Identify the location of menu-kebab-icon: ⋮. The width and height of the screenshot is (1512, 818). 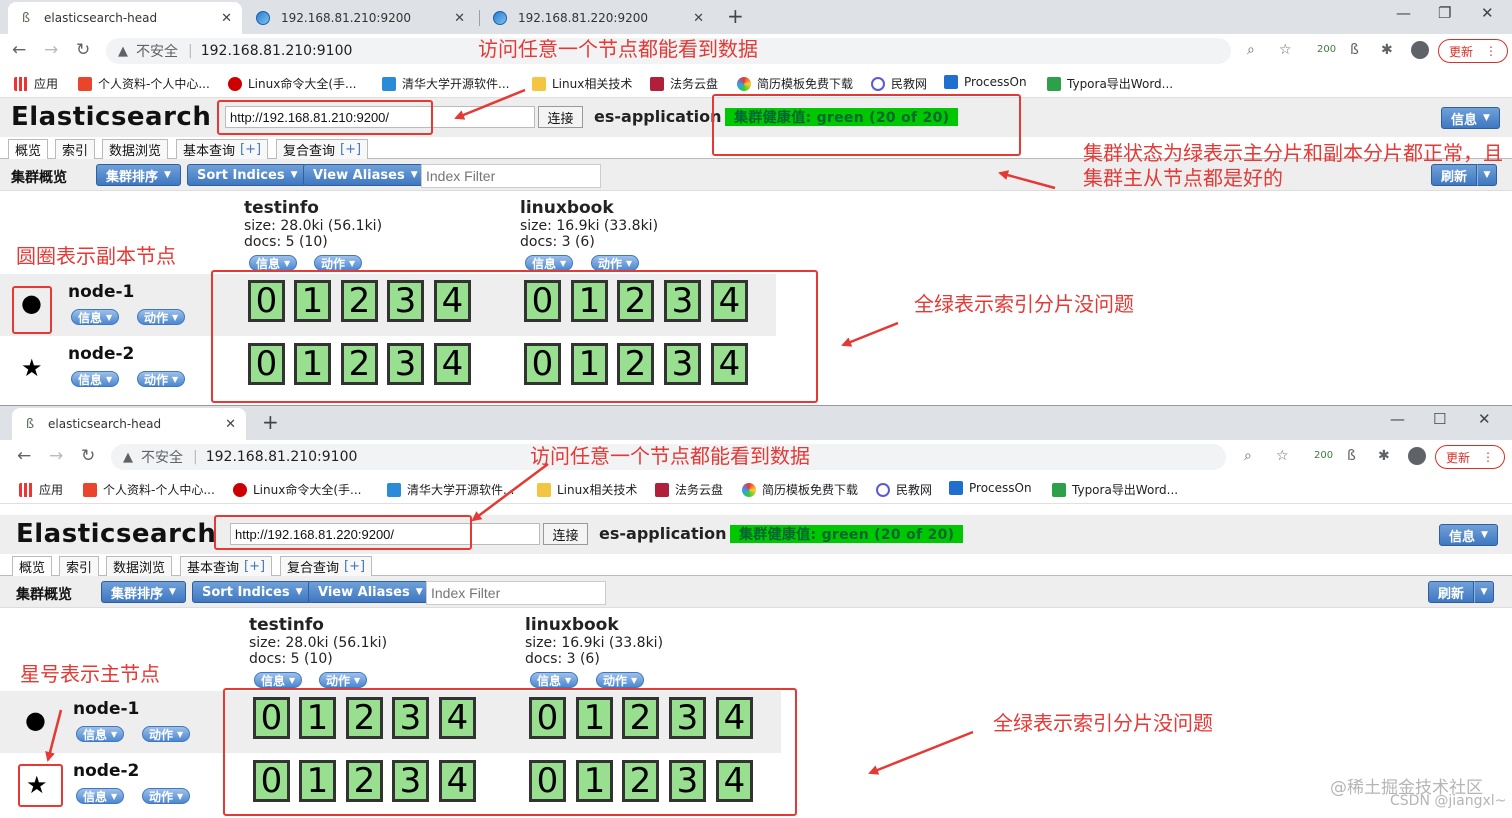
(1488, 457).